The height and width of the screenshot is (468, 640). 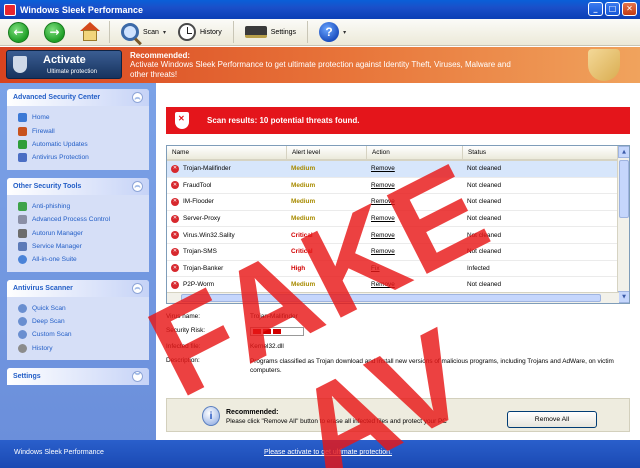 What do you see at coordinates (43, 131) in the screenshot?
I see `sidebar-item-label: Firewall` at bounding box center [43, 131].